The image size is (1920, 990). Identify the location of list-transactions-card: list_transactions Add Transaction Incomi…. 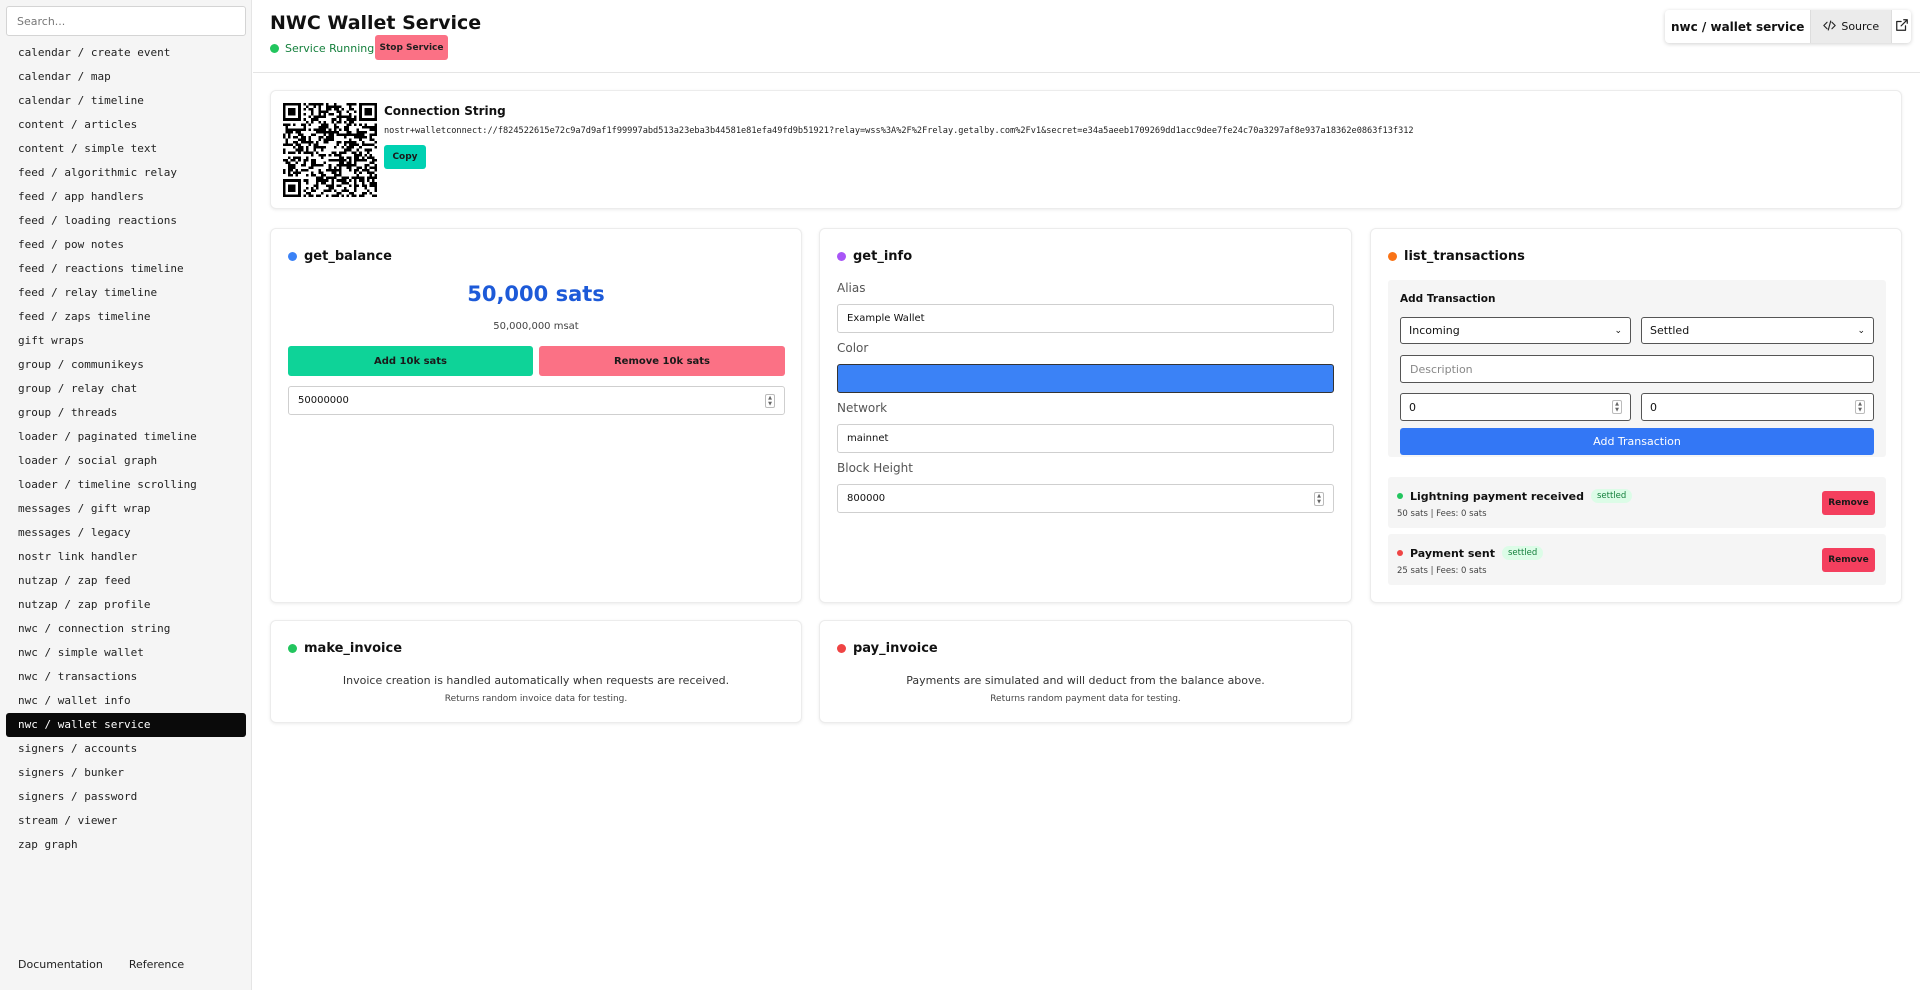
(1636, 415).